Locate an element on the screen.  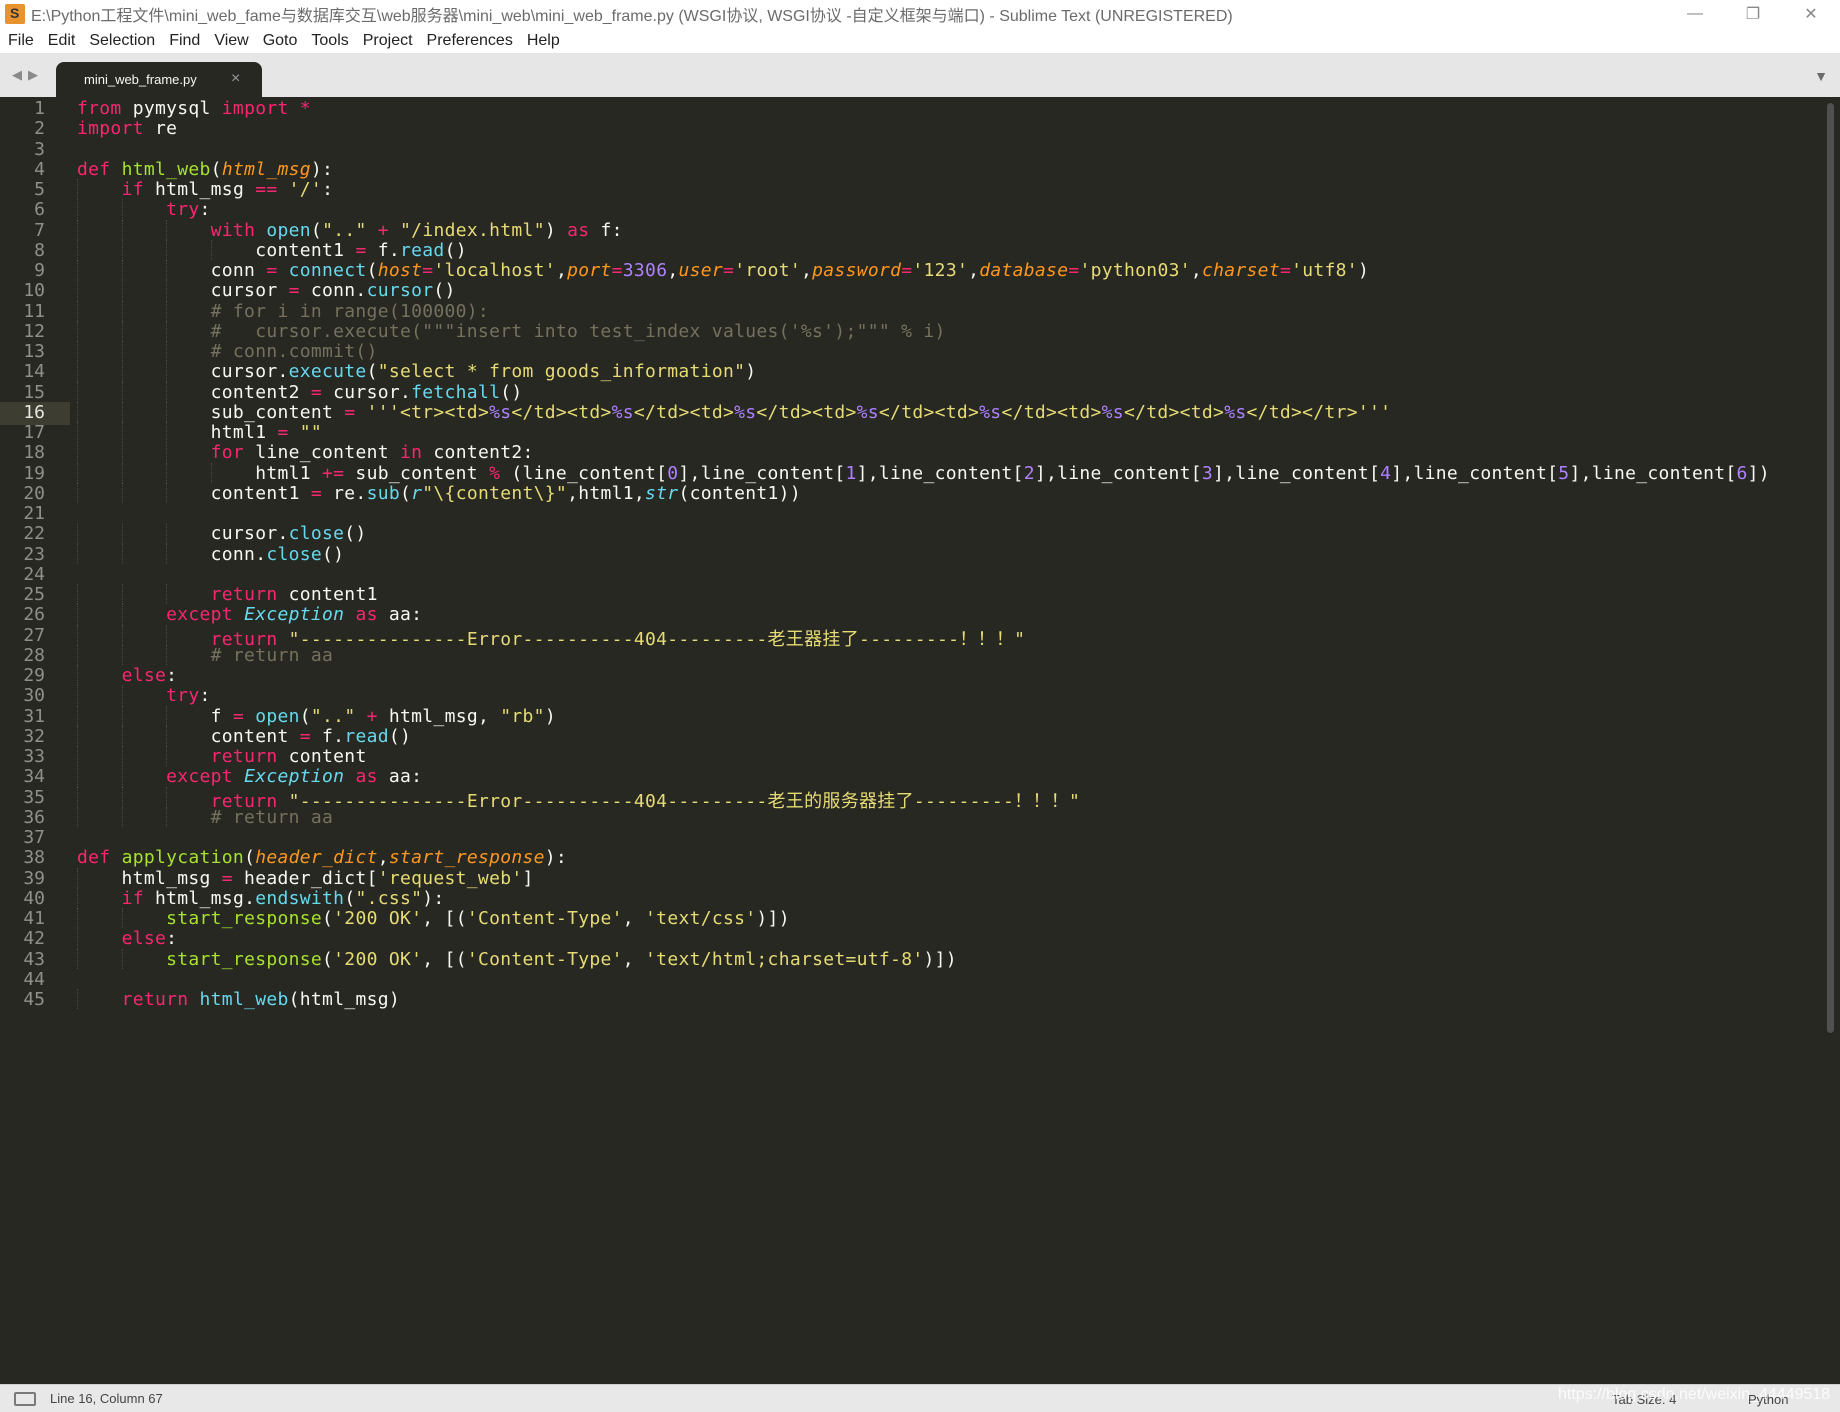
line-number: 4 is located at coordinates (39, 169).